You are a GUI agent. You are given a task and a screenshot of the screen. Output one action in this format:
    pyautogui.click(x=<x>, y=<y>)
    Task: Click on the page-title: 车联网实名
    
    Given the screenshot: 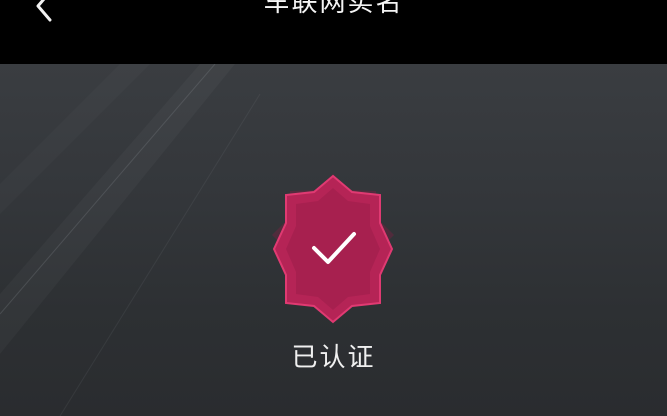 What is the action you would take?
    pyautogui.click(x=333, y=9)
    